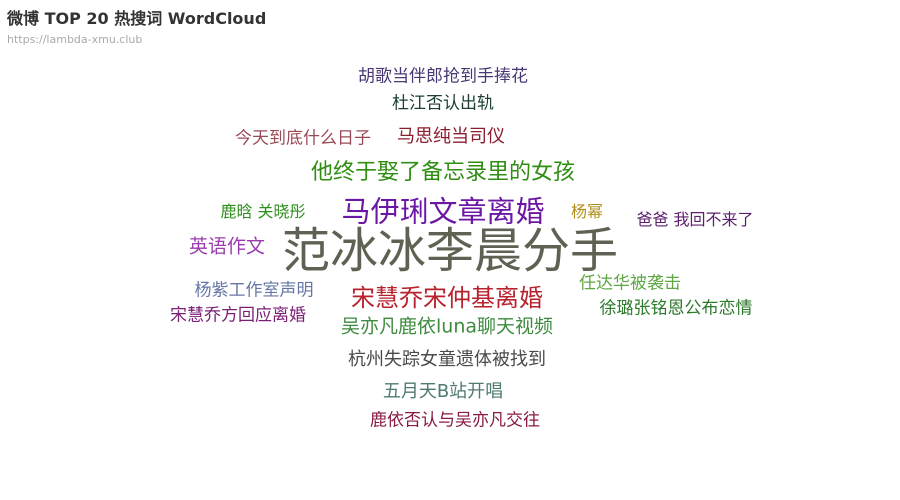 Image resolution: width=900 pixels, height=500 pixels. What do you see at coordinates (443, 391) in the screenshot?
I see `word-item: 五月天B站开唱` at bounding box center [443, 391].